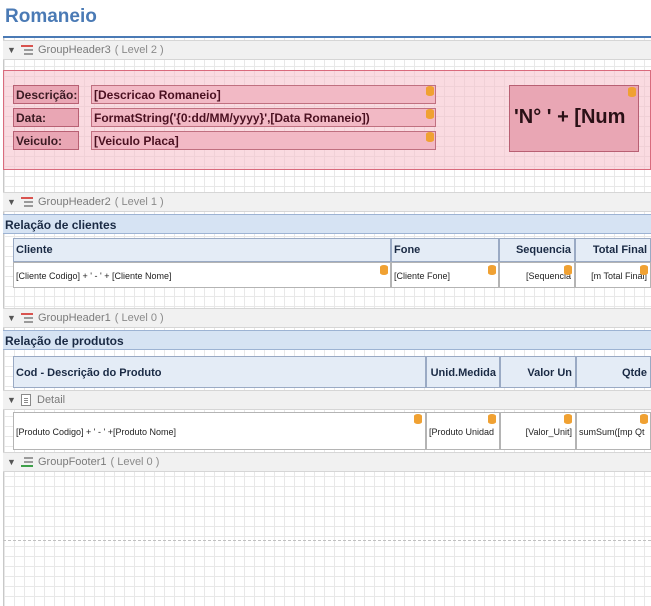 The width and height of the screenshot is (651, 606). Describe the element at coordinates (74, 318) in the screenshot. I see `band-name: GroupHeader1` at that location.